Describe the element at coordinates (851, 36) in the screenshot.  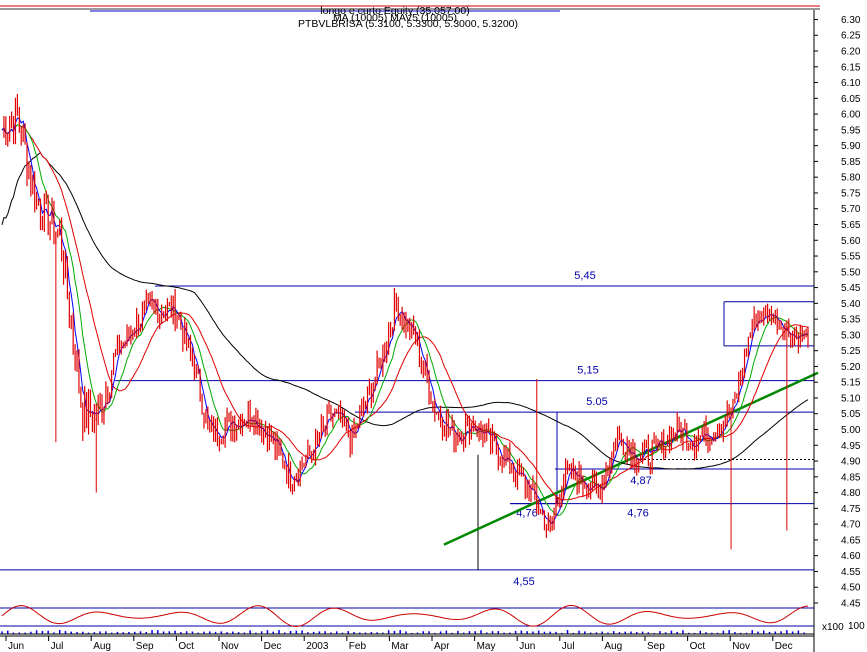
I see `price-tick-label: 6.25` at that location.